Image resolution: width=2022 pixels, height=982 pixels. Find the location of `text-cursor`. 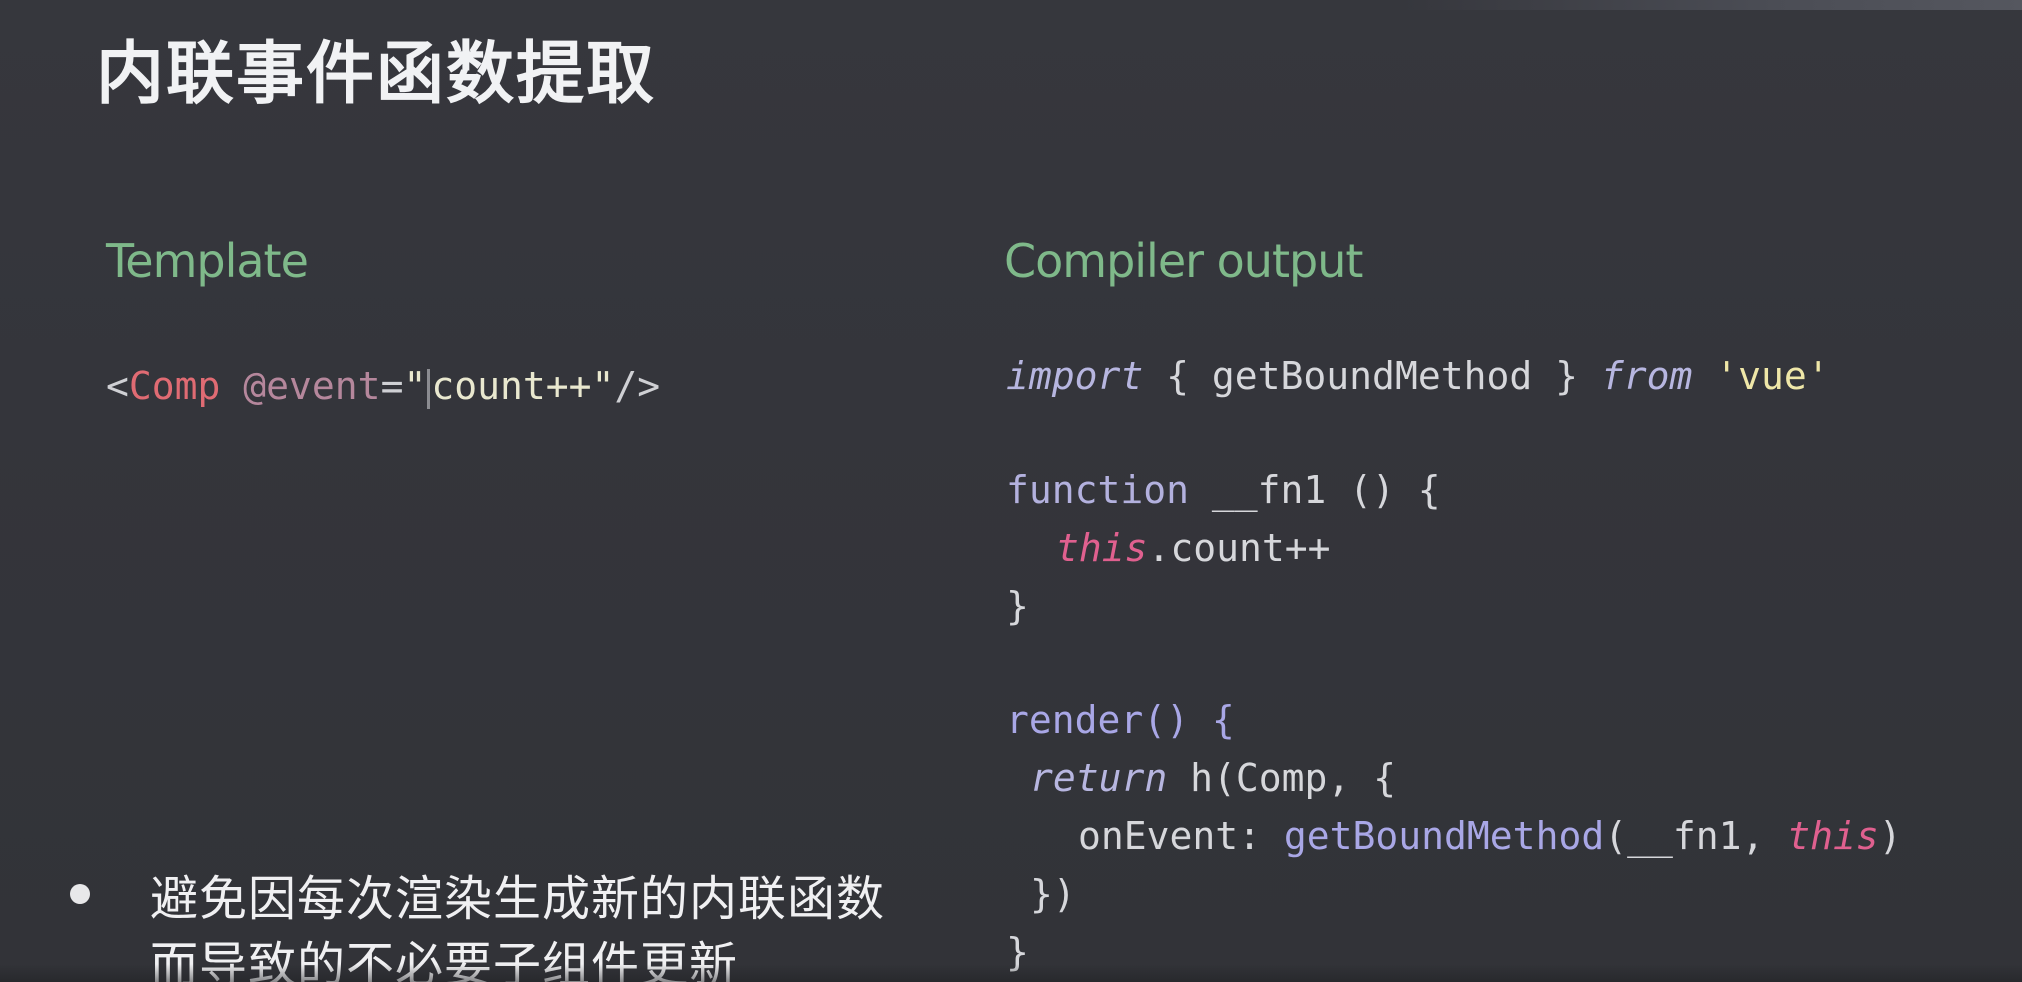

text-cursor is located at coordinates (429, 388).